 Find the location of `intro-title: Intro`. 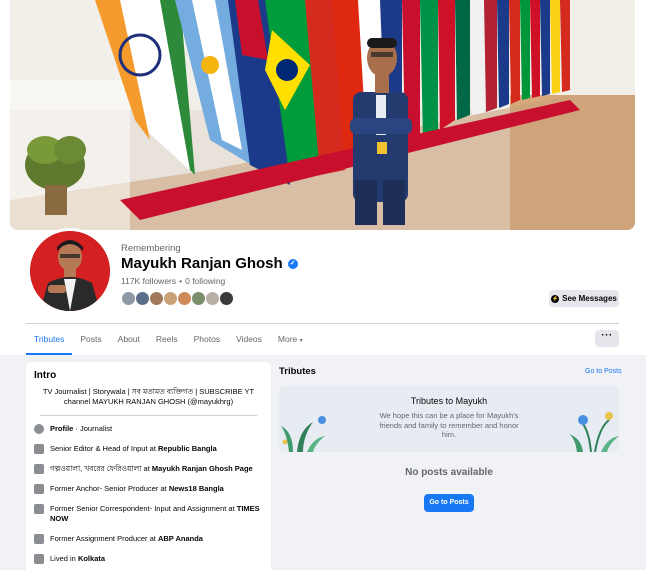

intro-title: Intro is located at coordinates (45, 375).